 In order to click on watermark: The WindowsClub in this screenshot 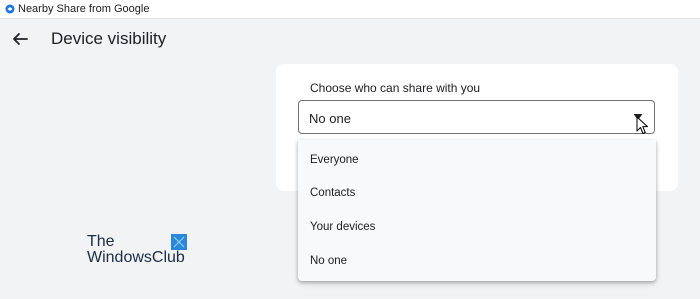, I will do `click(137, 250)`.